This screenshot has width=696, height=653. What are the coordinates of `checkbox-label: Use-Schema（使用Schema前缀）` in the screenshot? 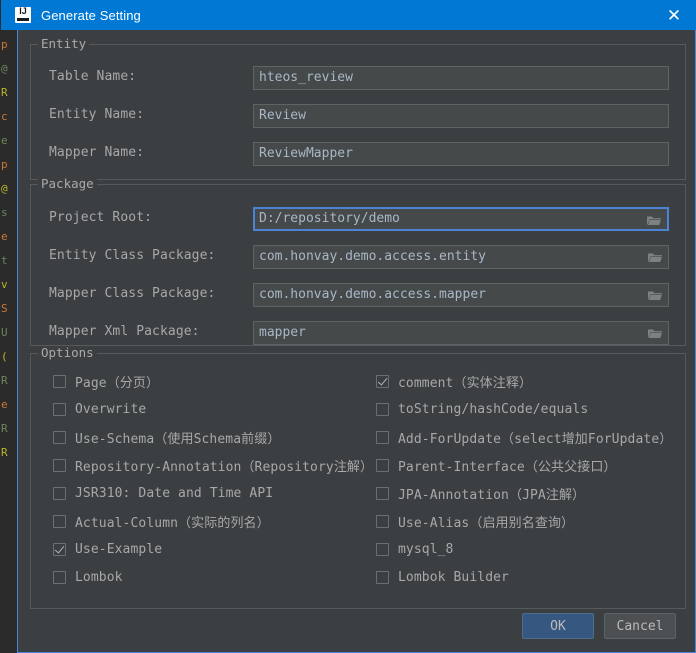 It's located at (178, 439).